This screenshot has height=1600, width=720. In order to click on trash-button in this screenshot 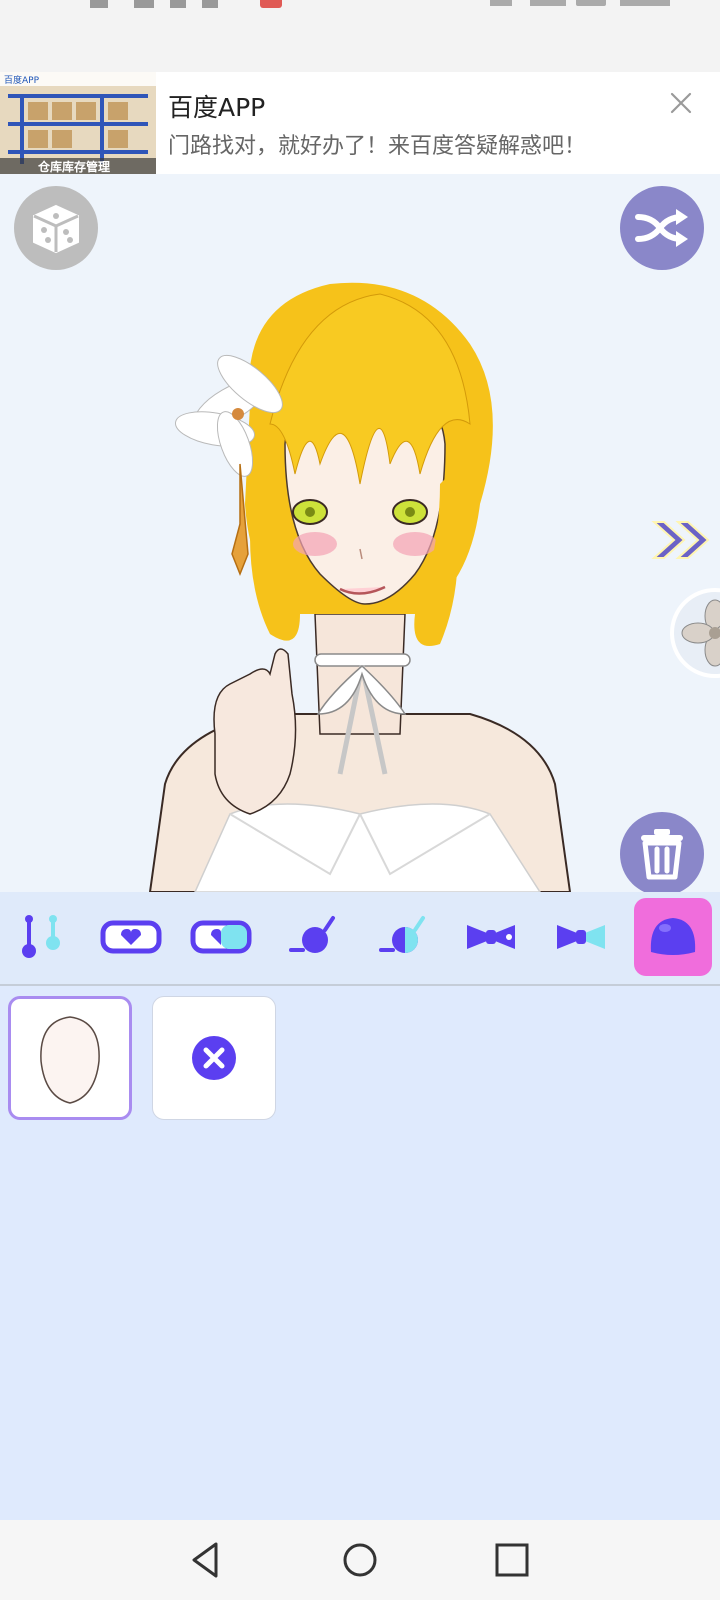, I will do `click(662, 852)`.